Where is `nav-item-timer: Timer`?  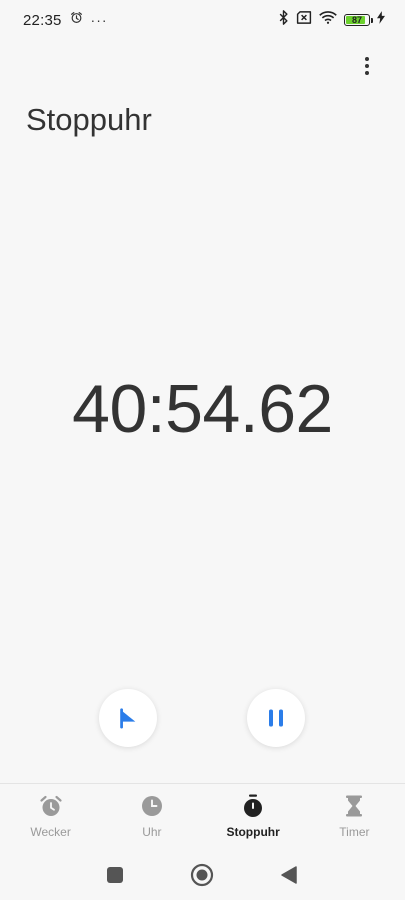 nav-item-timer: Timer is located at coordinates (354, 811).